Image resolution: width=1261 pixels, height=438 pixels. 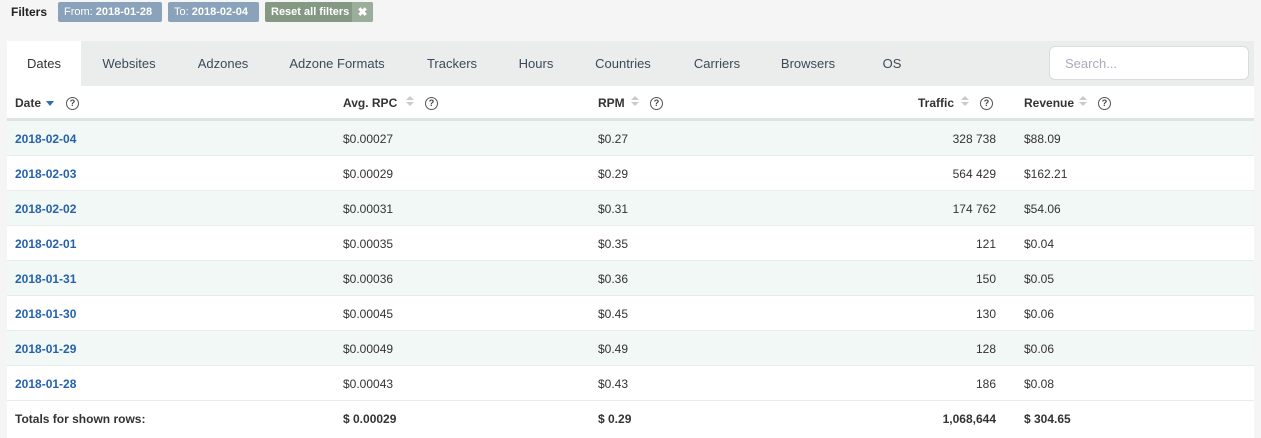 I want to click on revenue-cell: $88.09, so click(x=1042, y=139).